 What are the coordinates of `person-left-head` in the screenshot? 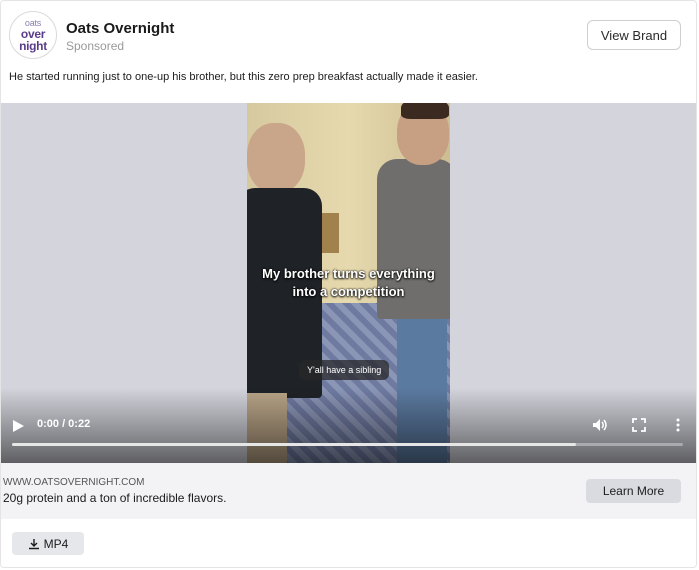 It's located at (276, 158).